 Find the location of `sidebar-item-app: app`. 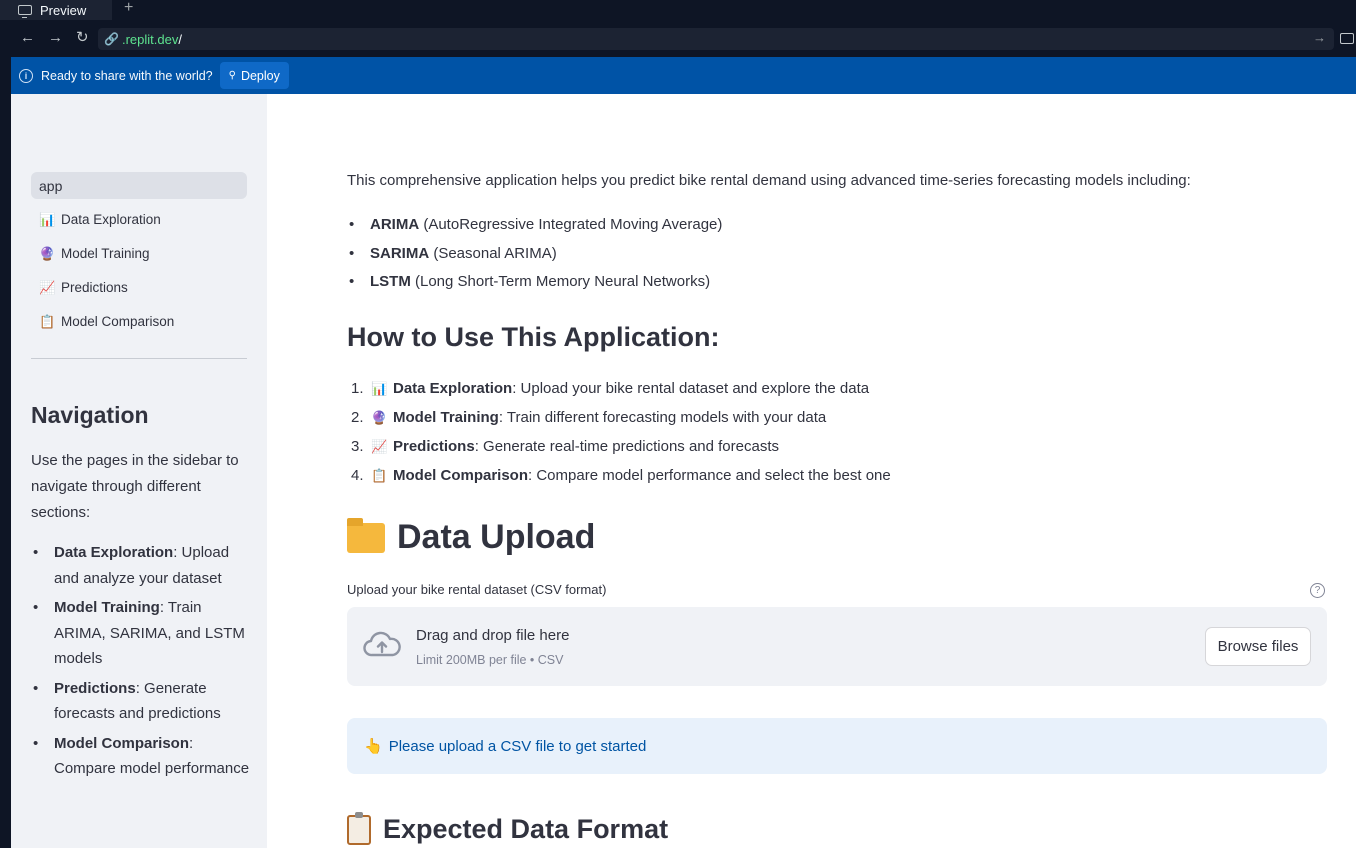

sidebar-item-app: app is located at coordinates (139, 185).